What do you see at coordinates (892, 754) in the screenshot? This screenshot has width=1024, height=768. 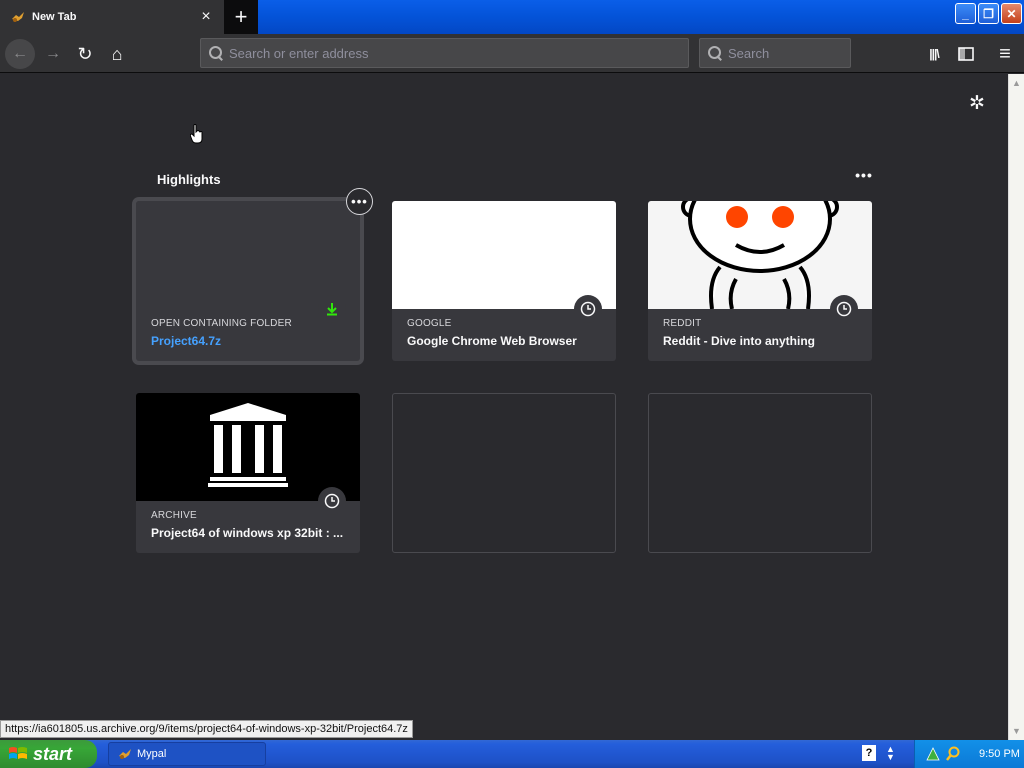 I see `tray-expand-arrow-icon: ▲ ▼` at bounding box center [892, 754].